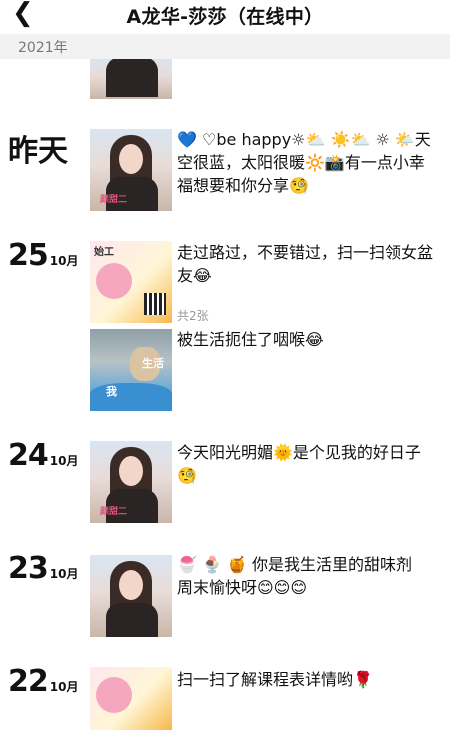  I want to click on image-count: 共2张, so click(193, 316).